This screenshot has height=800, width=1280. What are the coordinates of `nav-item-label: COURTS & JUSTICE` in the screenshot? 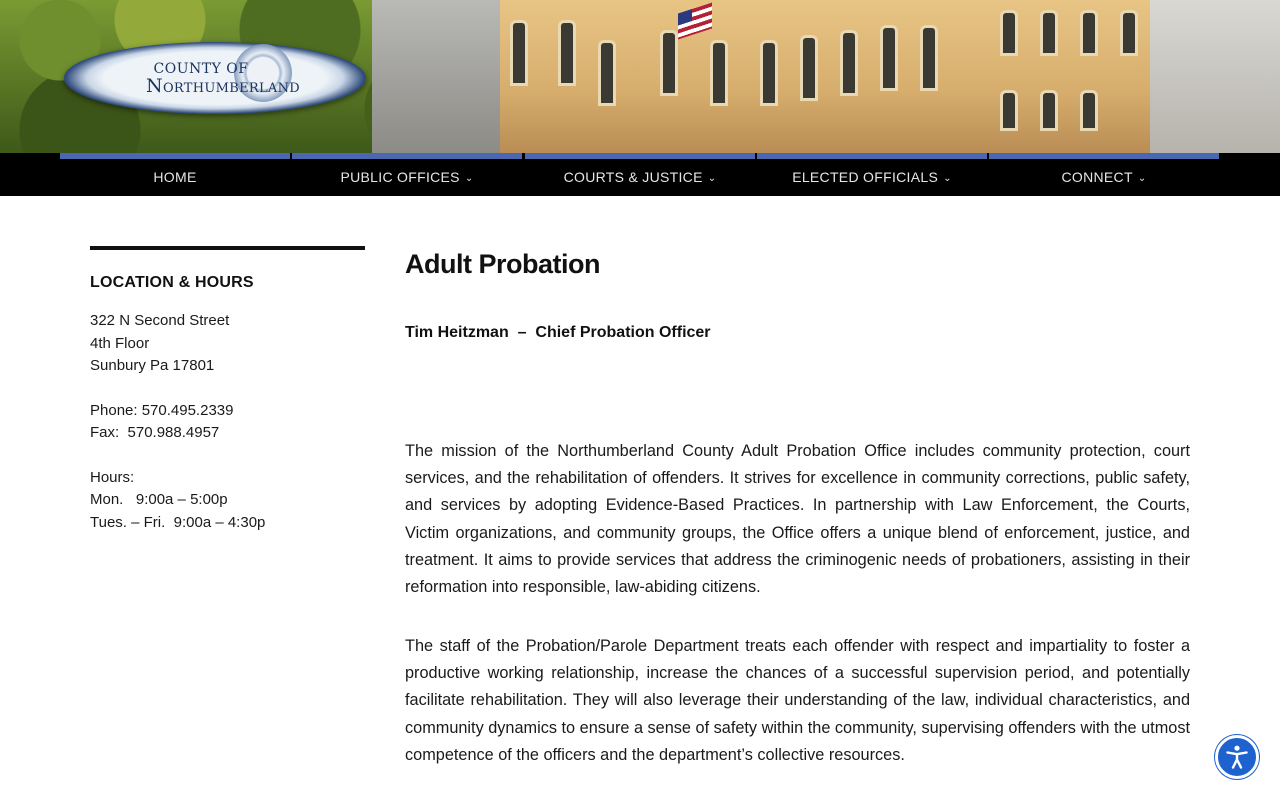 It's located at (633, 177).